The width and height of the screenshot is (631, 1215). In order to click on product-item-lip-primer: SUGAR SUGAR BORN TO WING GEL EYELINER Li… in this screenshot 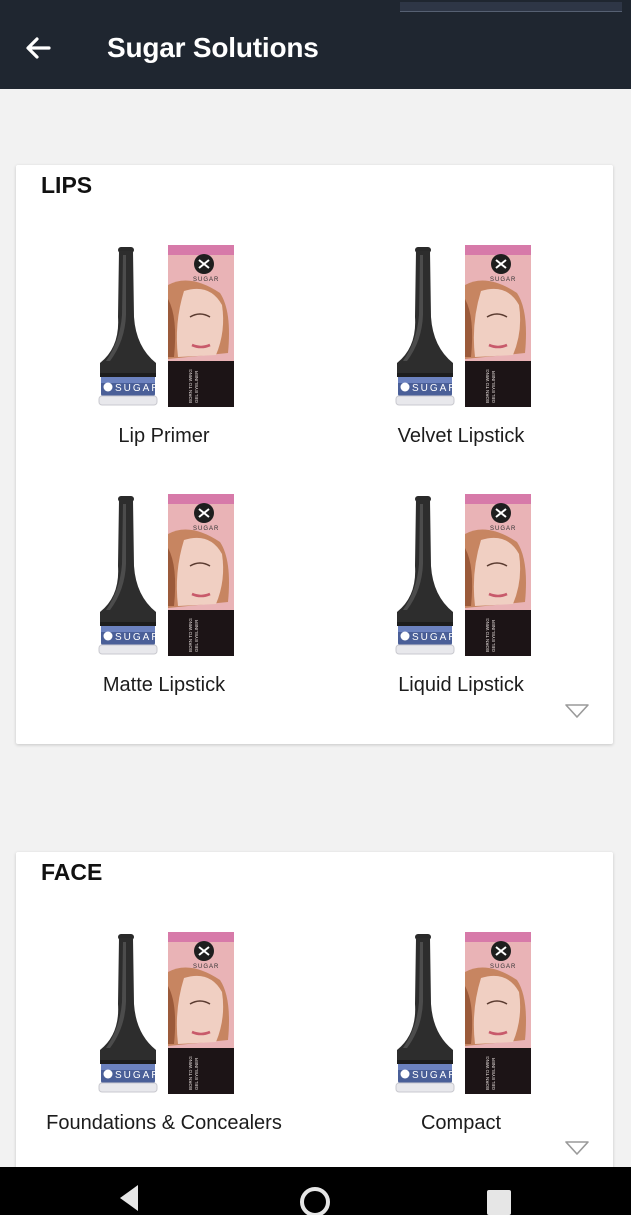, I will do `click(164, 350)`.